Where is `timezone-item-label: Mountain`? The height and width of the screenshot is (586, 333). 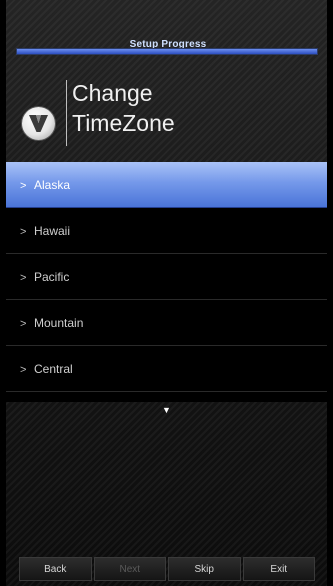 timezone-item-label: Mountain is located at coordinates (59, 323).